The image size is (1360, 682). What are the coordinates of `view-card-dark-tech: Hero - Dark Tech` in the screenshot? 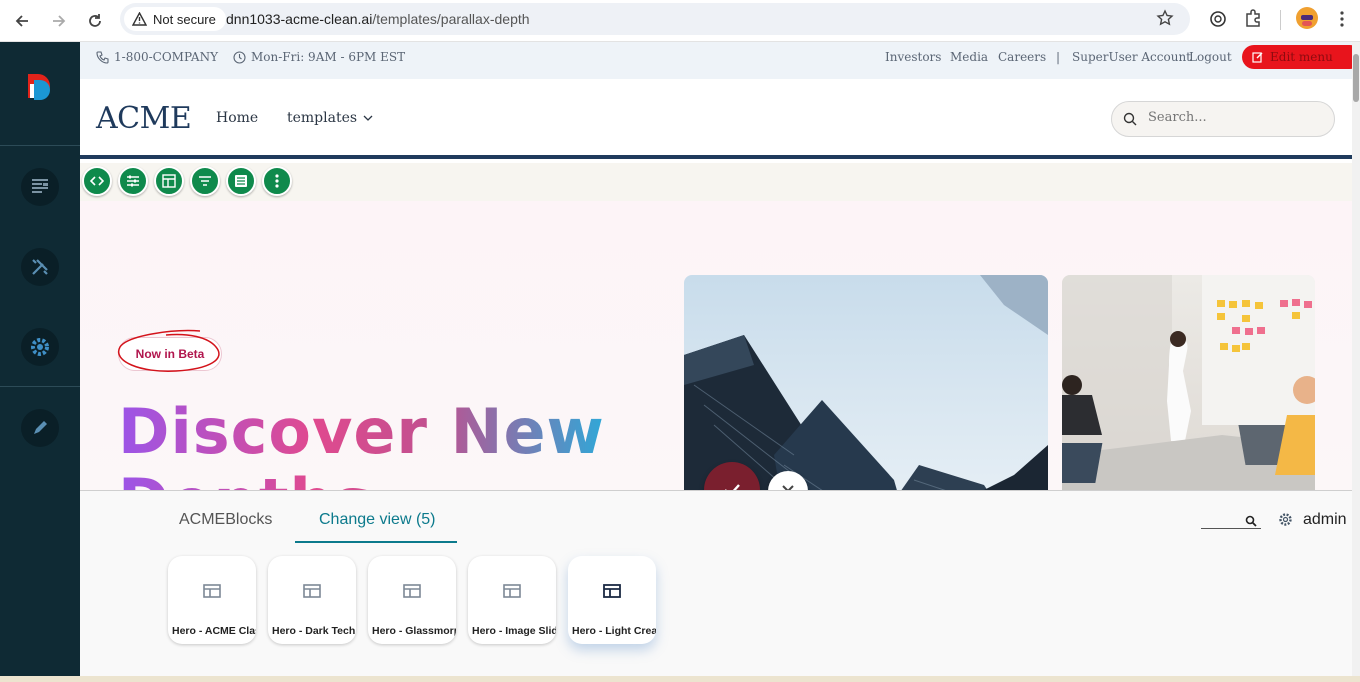 It's located at (312, 600).